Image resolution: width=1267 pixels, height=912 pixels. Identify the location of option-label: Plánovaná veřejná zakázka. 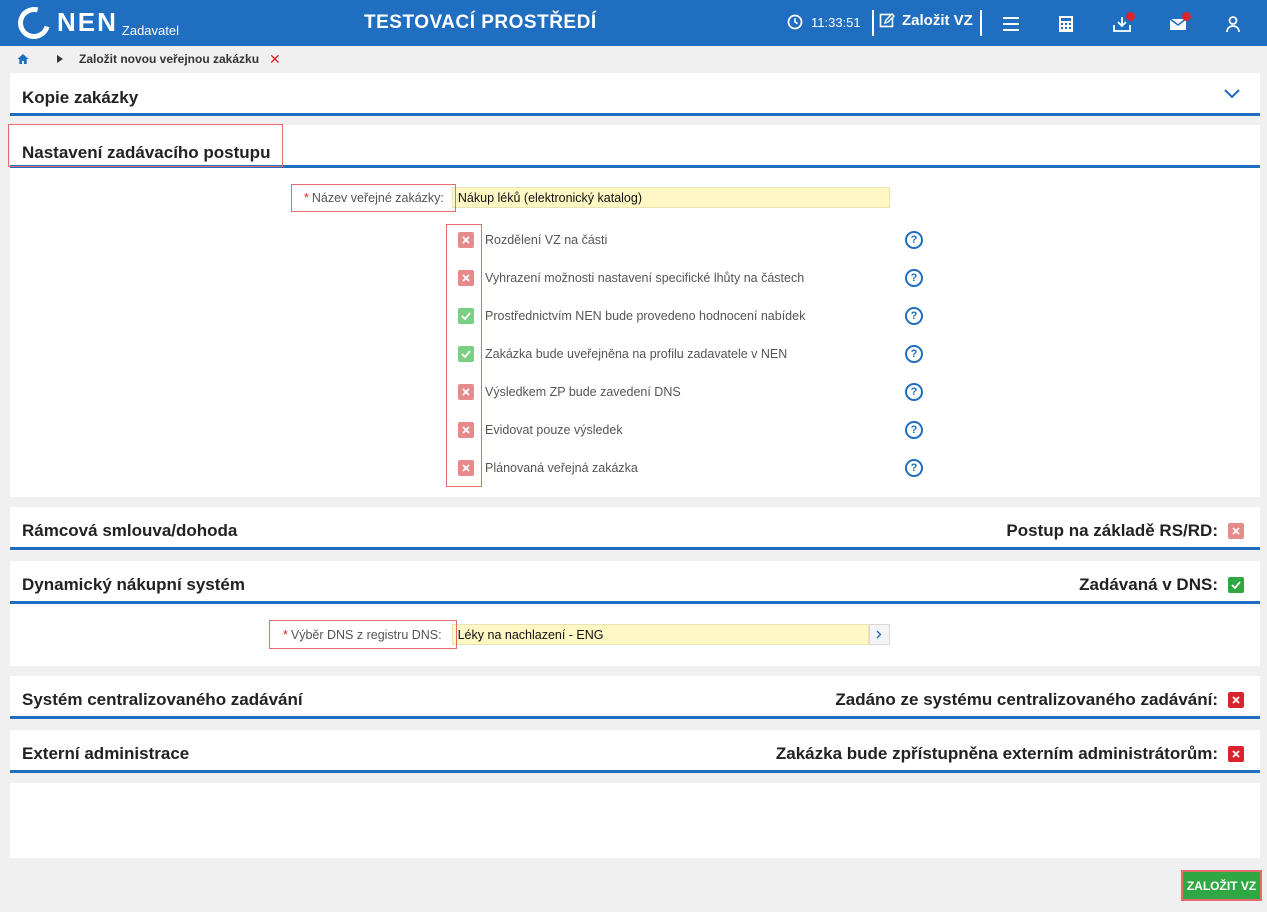
(561, 468).